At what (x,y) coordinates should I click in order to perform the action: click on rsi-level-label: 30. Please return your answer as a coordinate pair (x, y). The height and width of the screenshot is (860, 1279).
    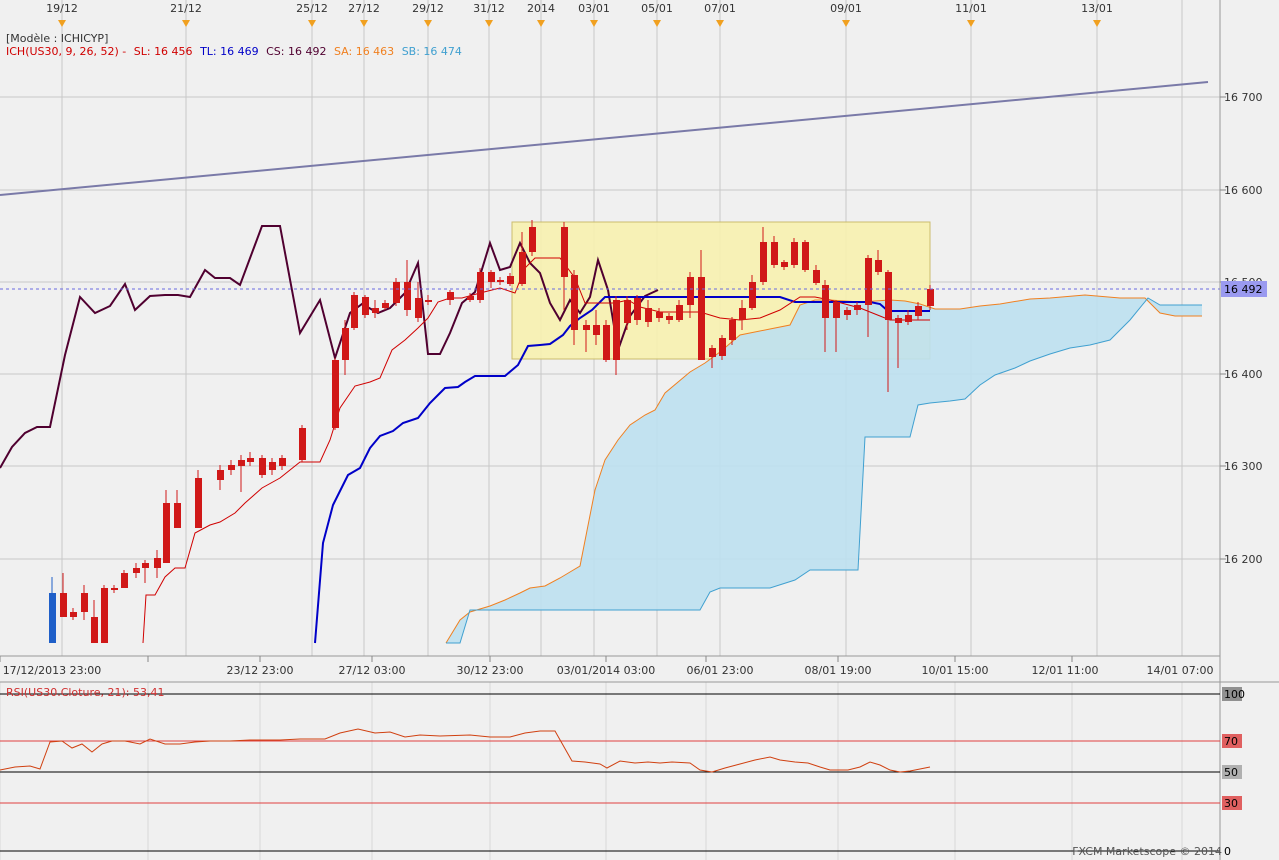
    Looking at the image, I should click on (1231, 803).